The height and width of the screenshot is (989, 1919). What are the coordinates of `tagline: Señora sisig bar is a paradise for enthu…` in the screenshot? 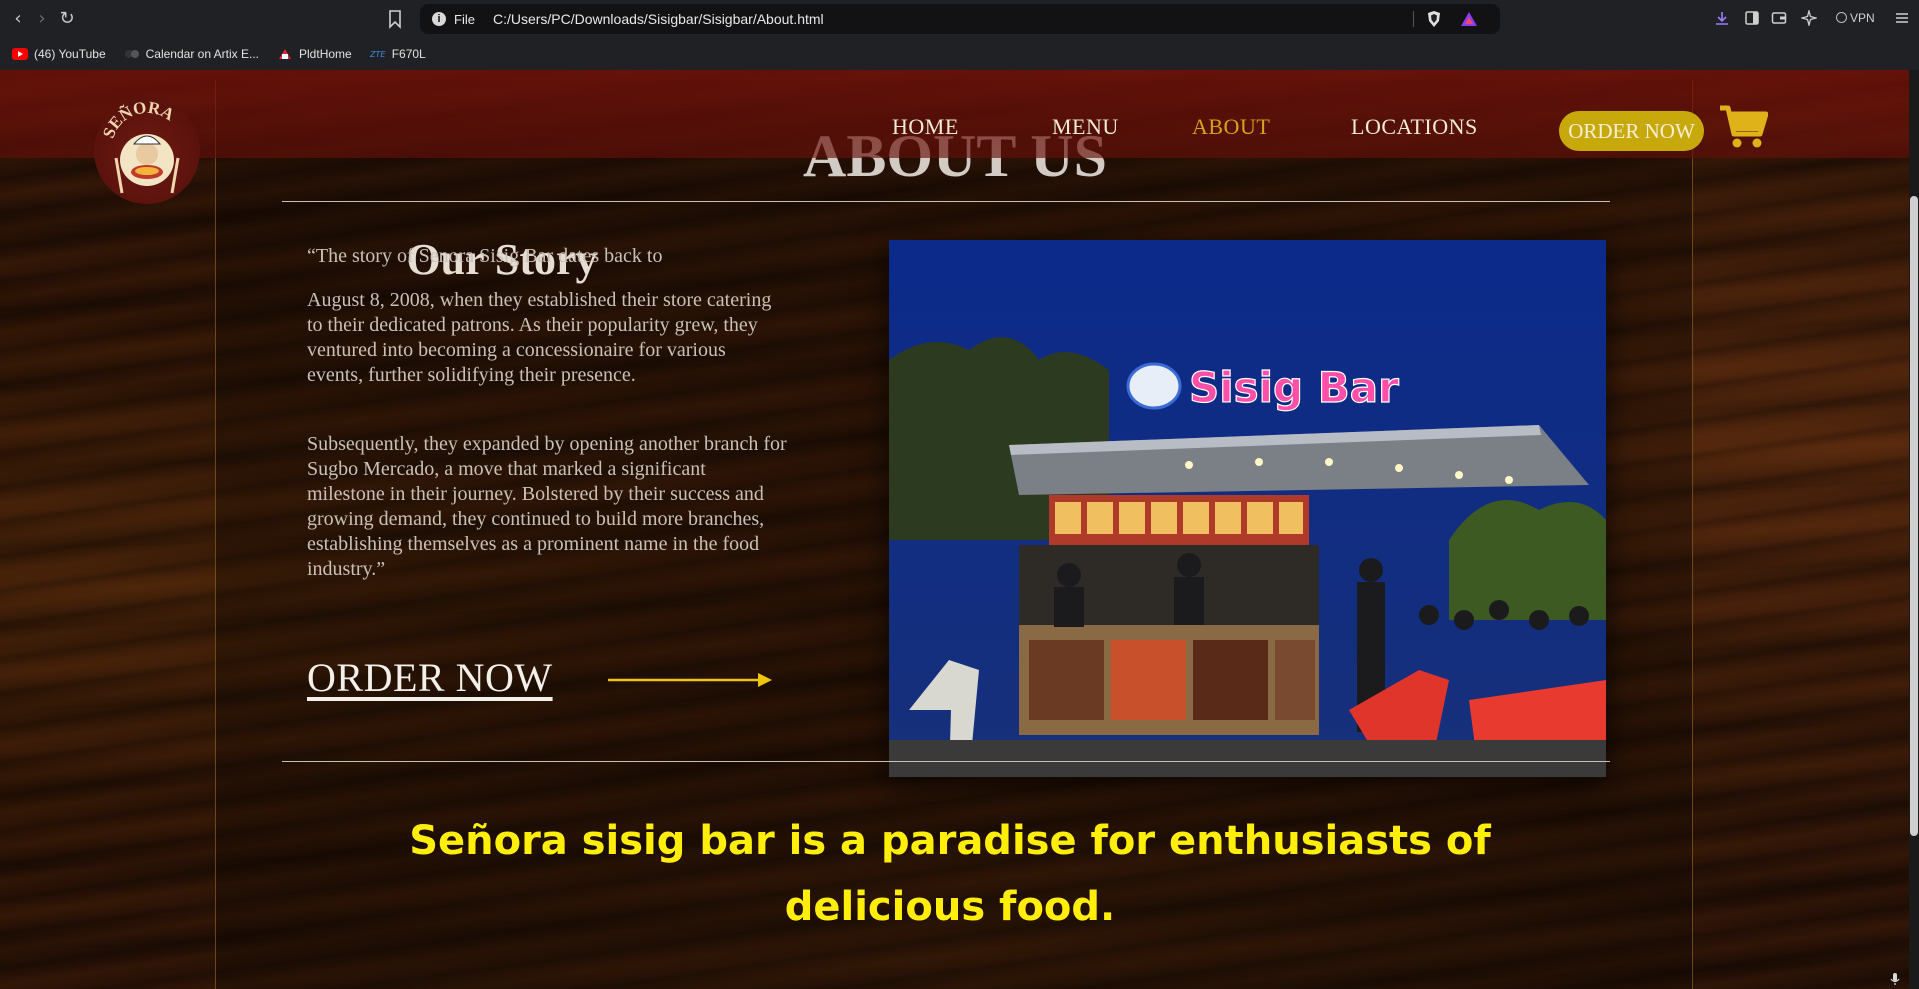 It's located at (950, 874).